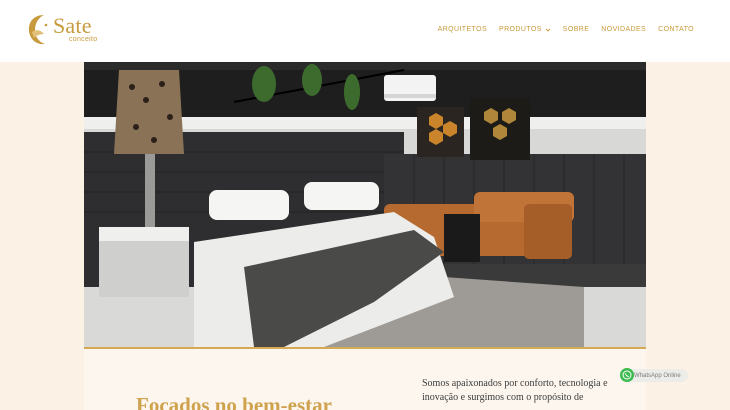  Describe the element at coordinates (38, 30) in the screenshot. I see `logo-mark-icon` at that location.